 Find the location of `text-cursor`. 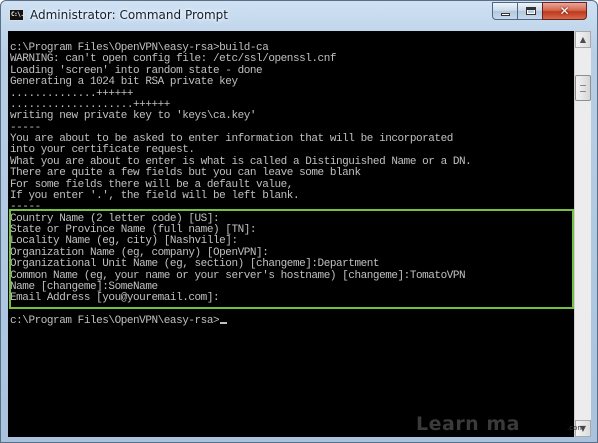

text-cursor is located at coordinates (224, 323).